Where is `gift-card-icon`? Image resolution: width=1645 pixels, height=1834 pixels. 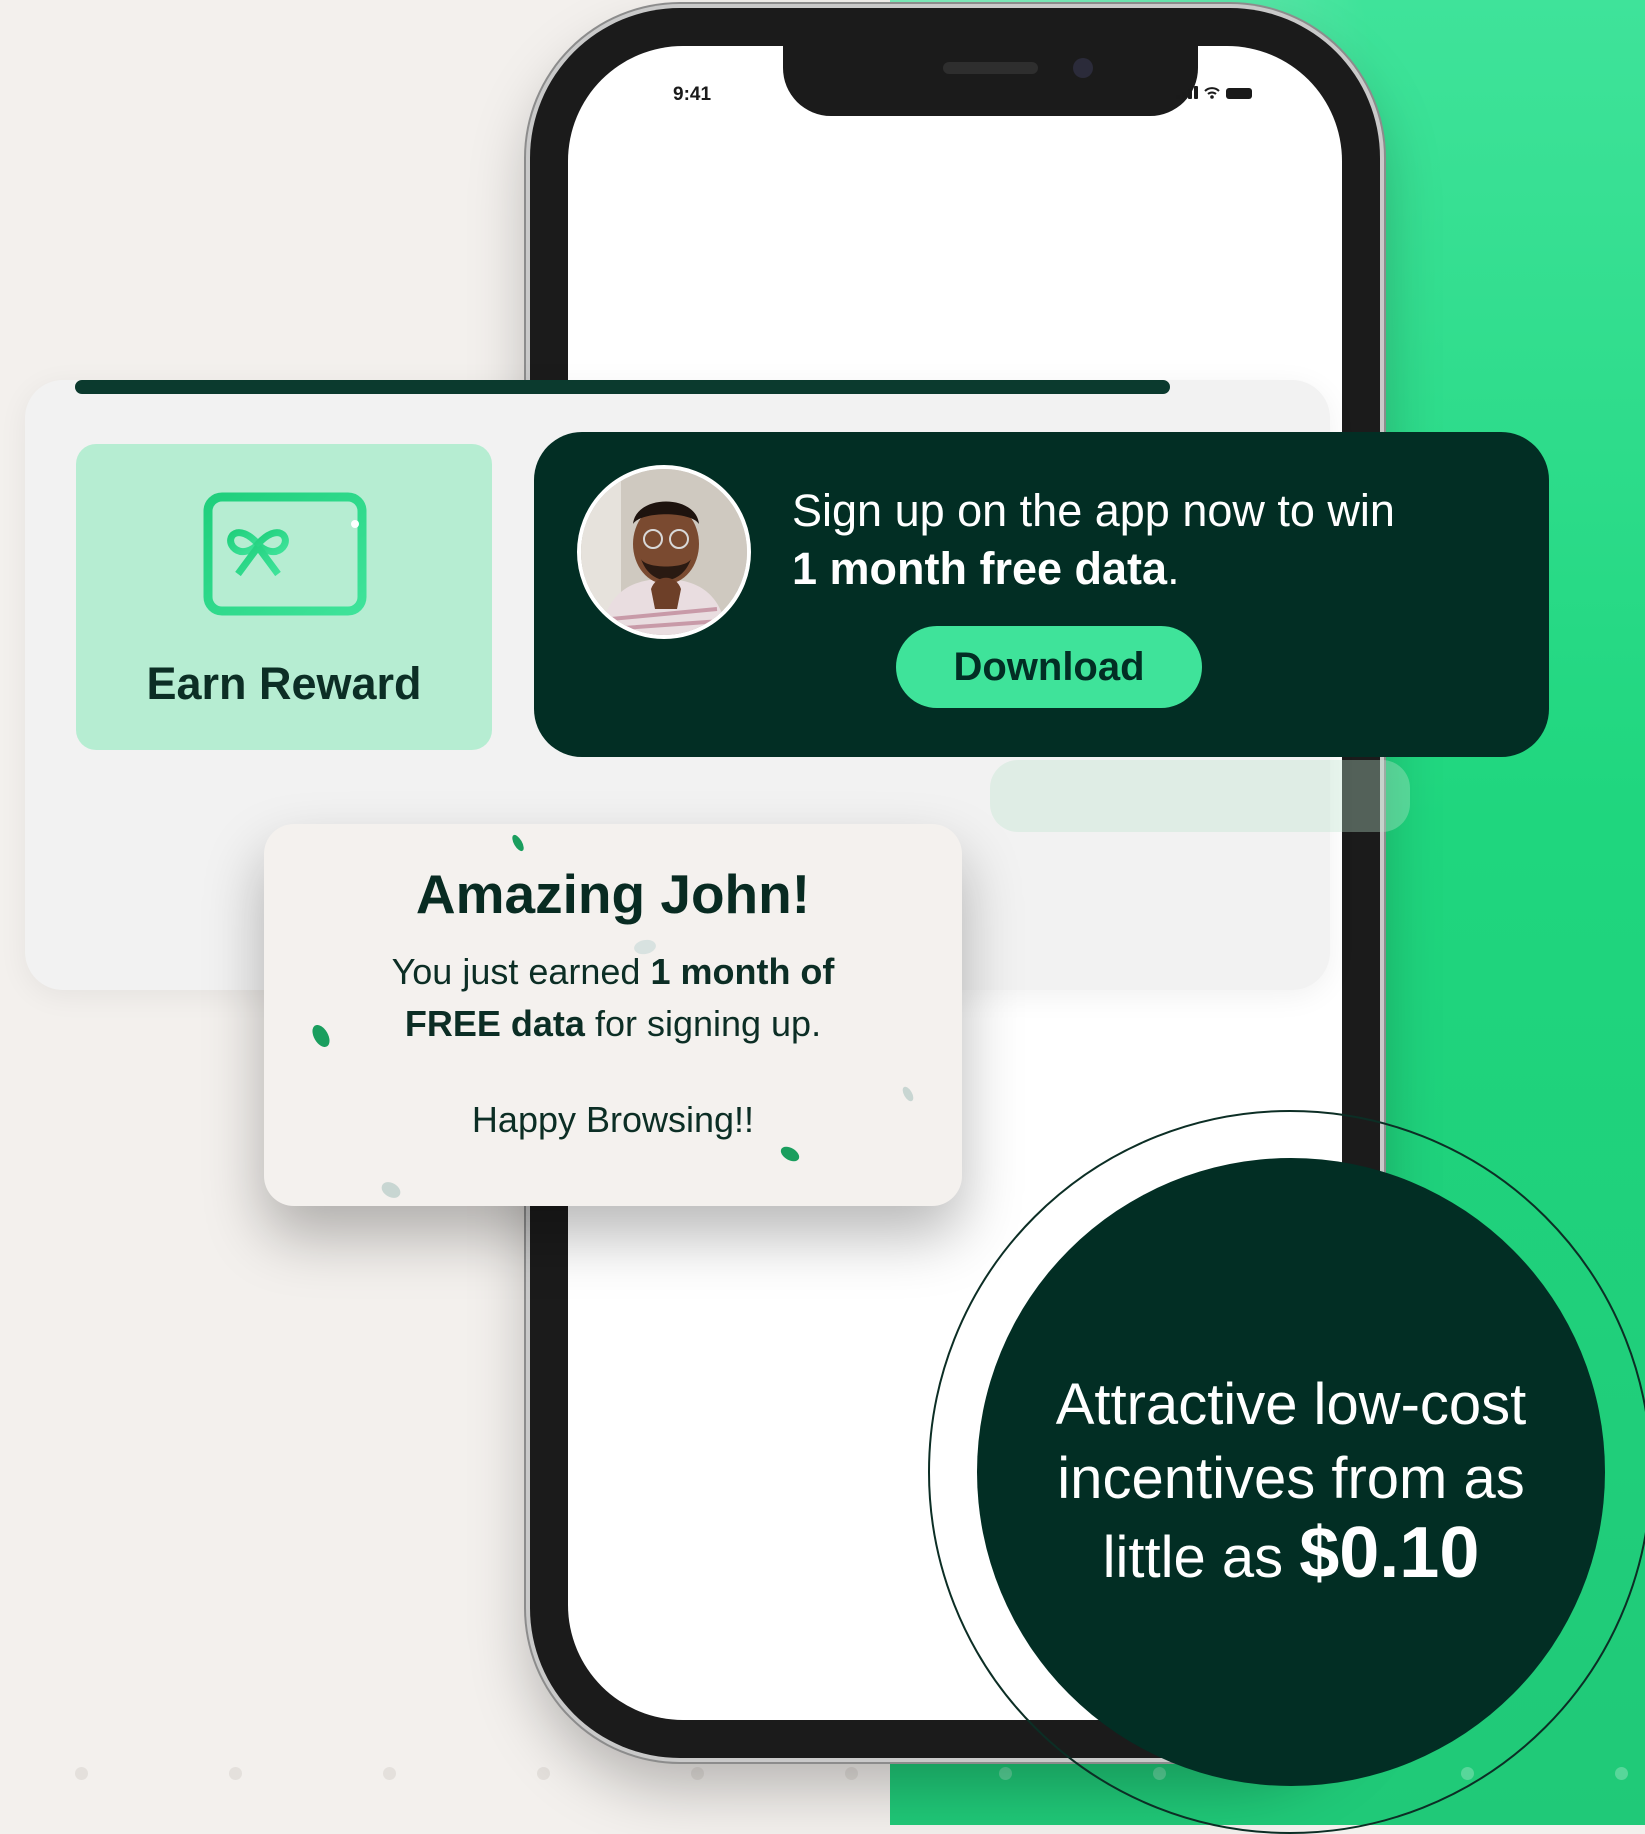
gift-card-icon is located at coordinates (285, 556).